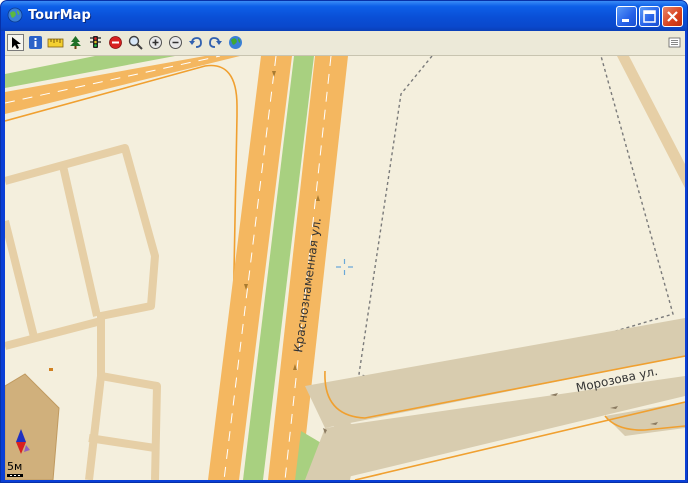 This screenshot has height=483, width=688. I want to click on menu-button, so click(674, 42).